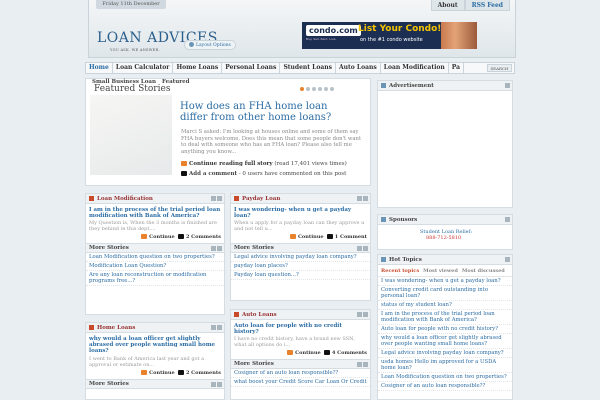 Image resolution: width=600 pixels, height=400 pixels. I want to click on about-link: About, so click(447, 5).